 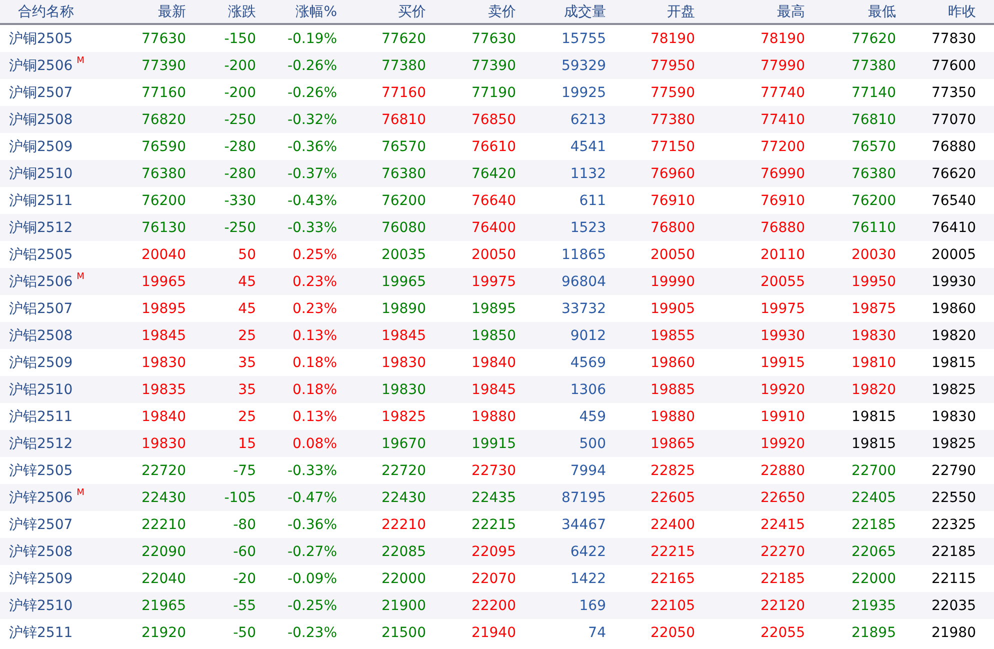 What do you see at coordinates (672, 470) in the screenshot?
I see `table-cell: 22825` at bounding box center [672, 470].